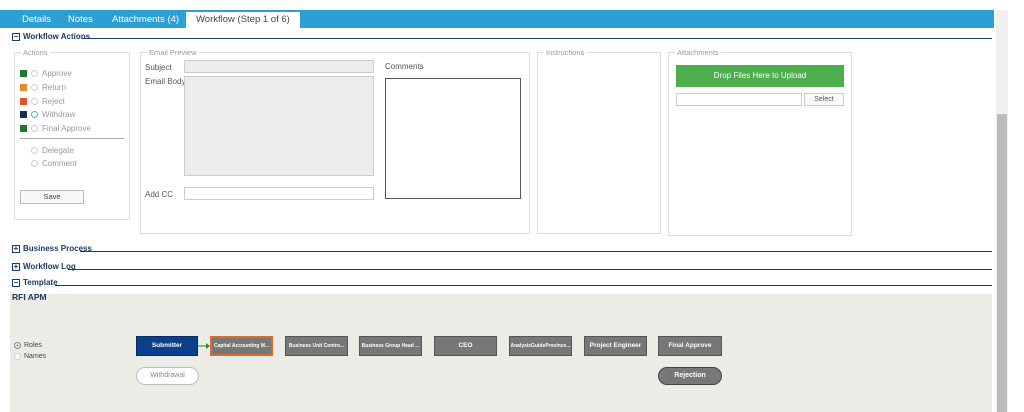 Image resolution: width=1024 pixels, height=412 pixels. Describe the element at coordinates (279, 66) in the screenshot. I see `subject-field` at that location.